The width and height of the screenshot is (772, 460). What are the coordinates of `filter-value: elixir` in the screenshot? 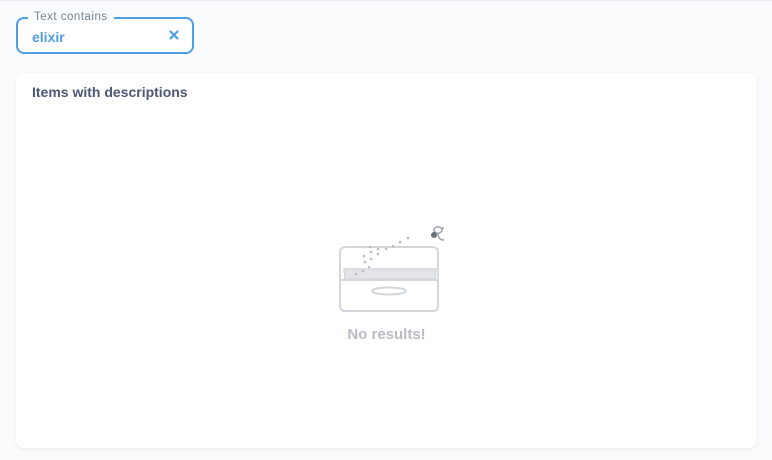 It's located at (48, 37).